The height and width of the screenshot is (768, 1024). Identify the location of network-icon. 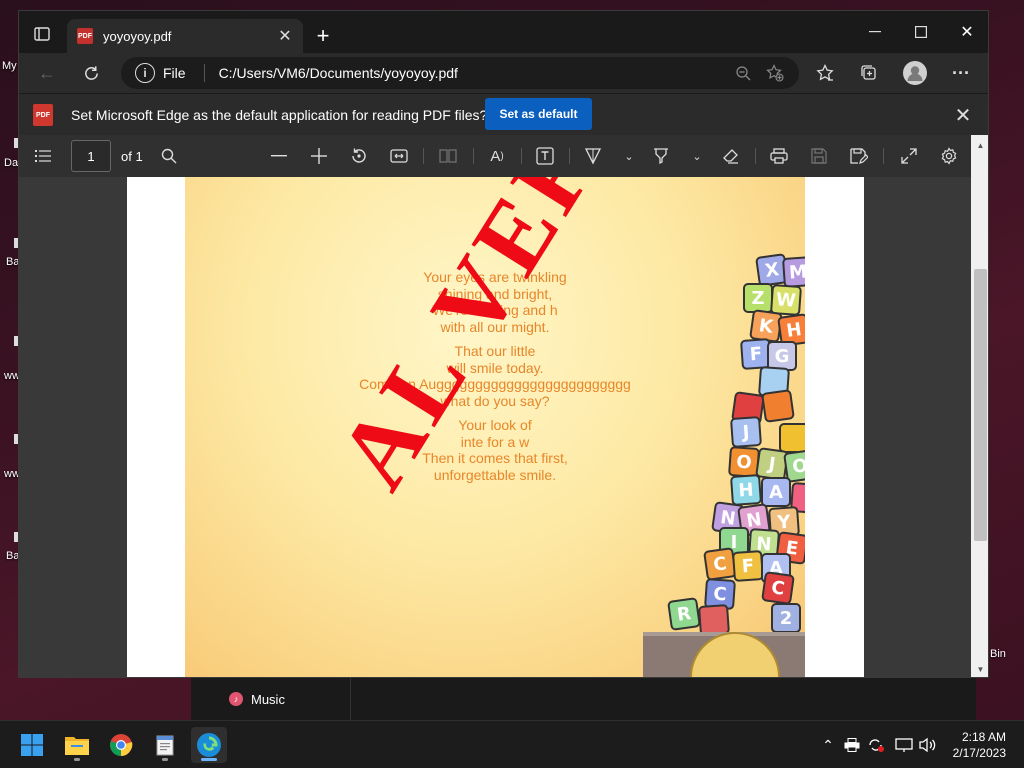
(904, 745).